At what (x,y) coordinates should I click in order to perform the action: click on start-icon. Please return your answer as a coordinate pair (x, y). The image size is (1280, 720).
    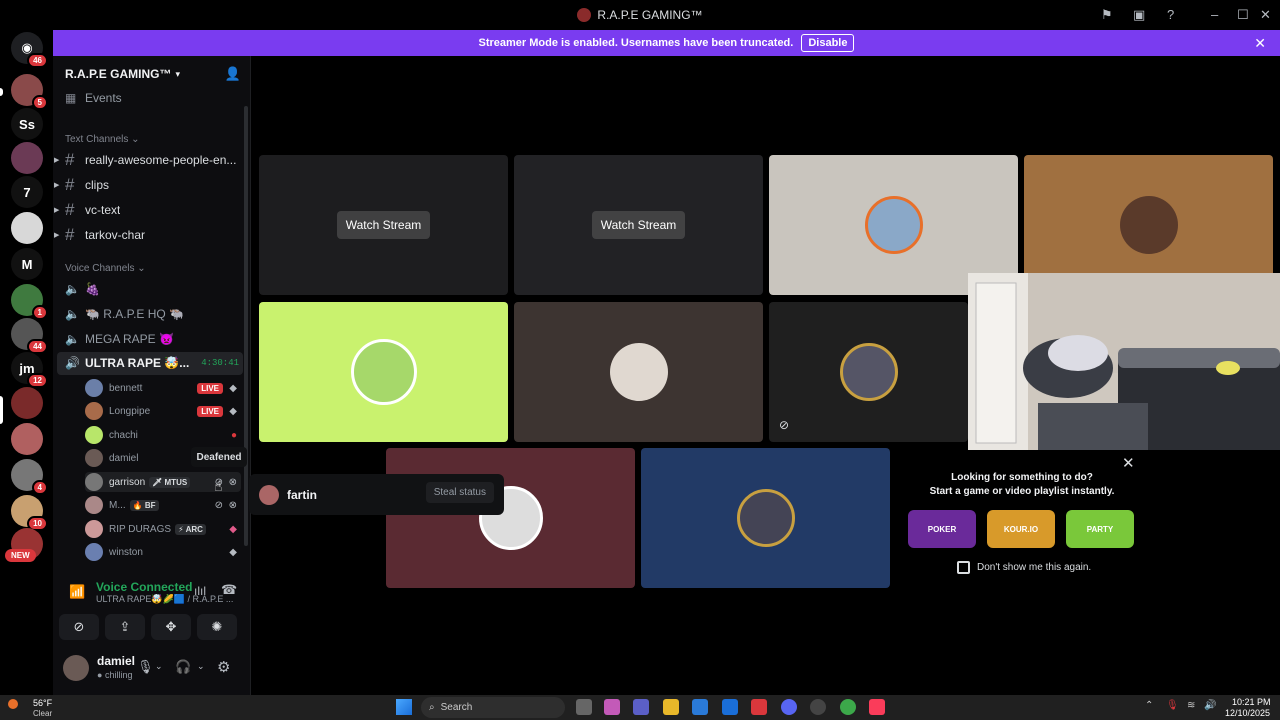
    Looking at the image, I should click on (404, 707).